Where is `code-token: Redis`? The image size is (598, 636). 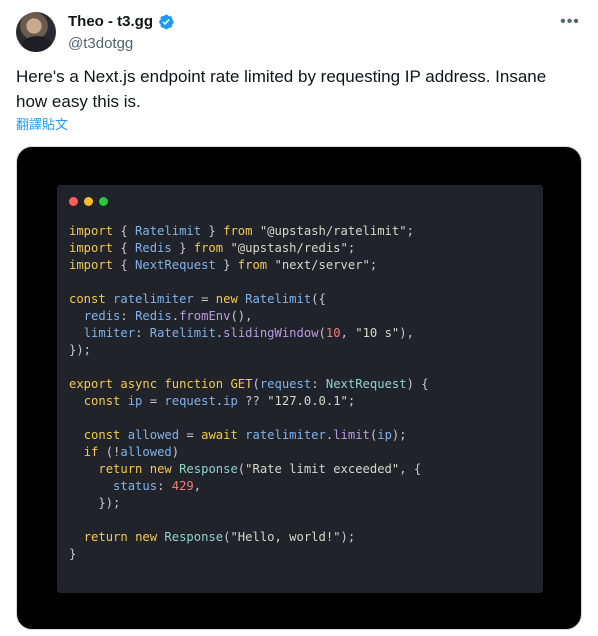 code-token: Redis is located at coordinates (153, 248).